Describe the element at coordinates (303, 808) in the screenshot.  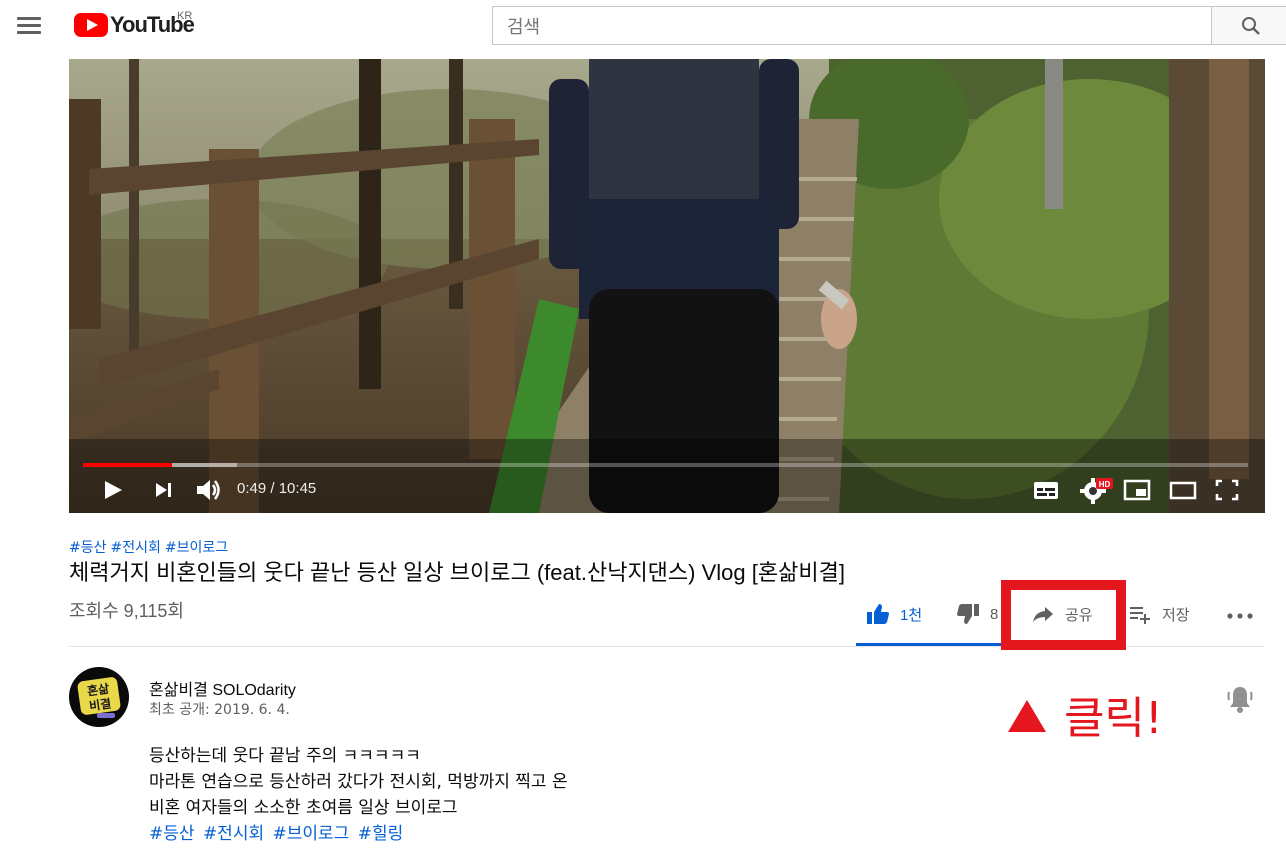
I see `description-line: 비혼 여자들의 소소한 초여름 일상 브이로그` at that location.